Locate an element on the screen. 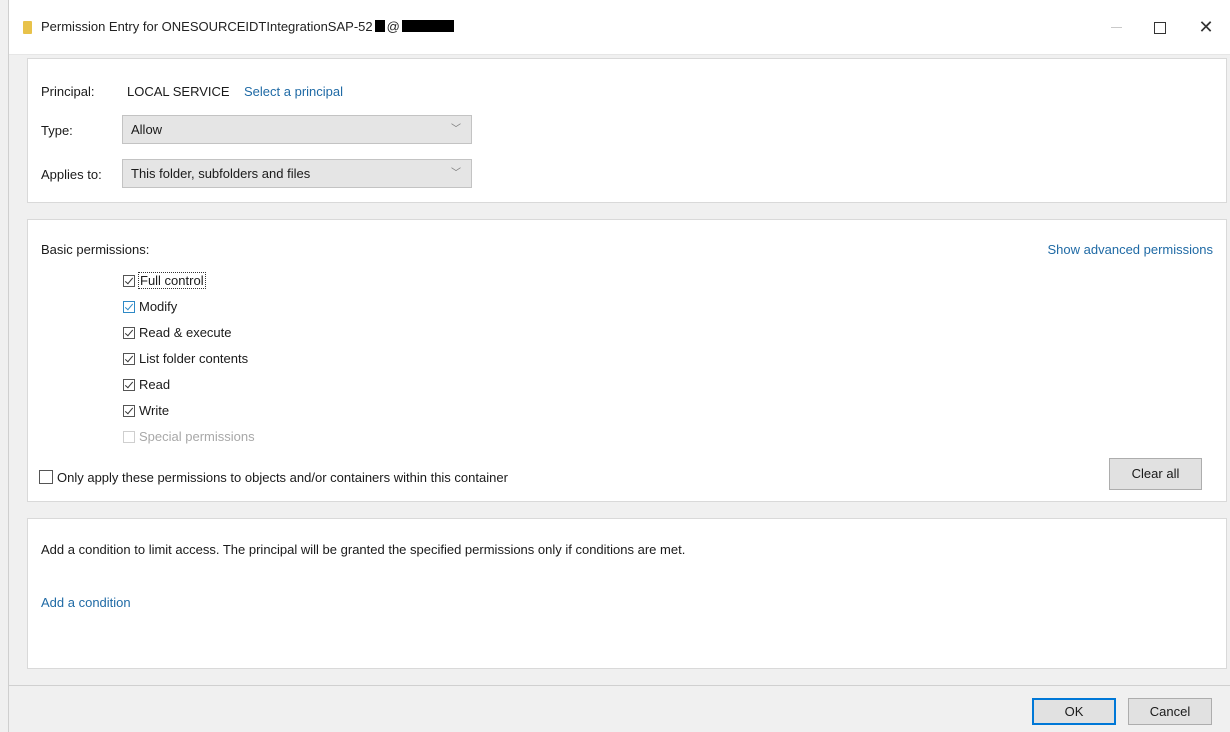  type-label: Type: is located at coordinates (57, 130).